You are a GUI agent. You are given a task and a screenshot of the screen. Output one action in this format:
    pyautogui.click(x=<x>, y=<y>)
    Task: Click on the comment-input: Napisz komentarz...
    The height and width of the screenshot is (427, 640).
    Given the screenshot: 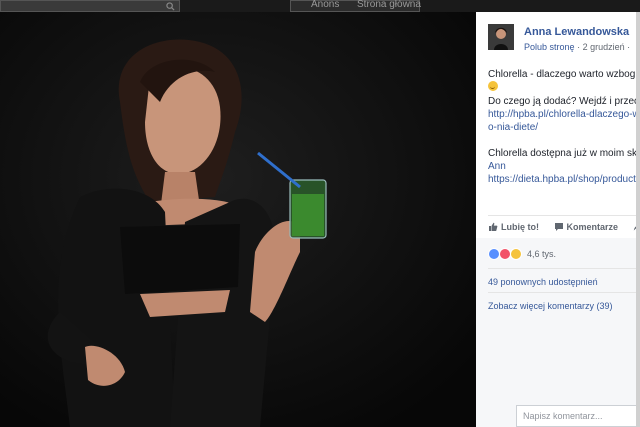 What is the action you would take?
    pyautogui.click(x=578, y=416)
    